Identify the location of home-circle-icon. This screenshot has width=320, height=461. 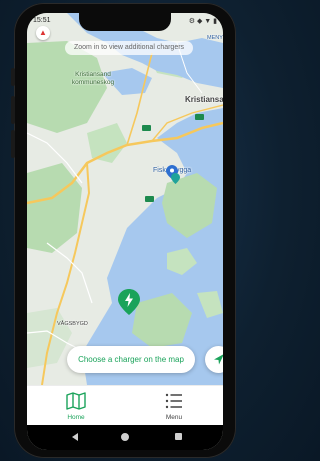
(125, 437).